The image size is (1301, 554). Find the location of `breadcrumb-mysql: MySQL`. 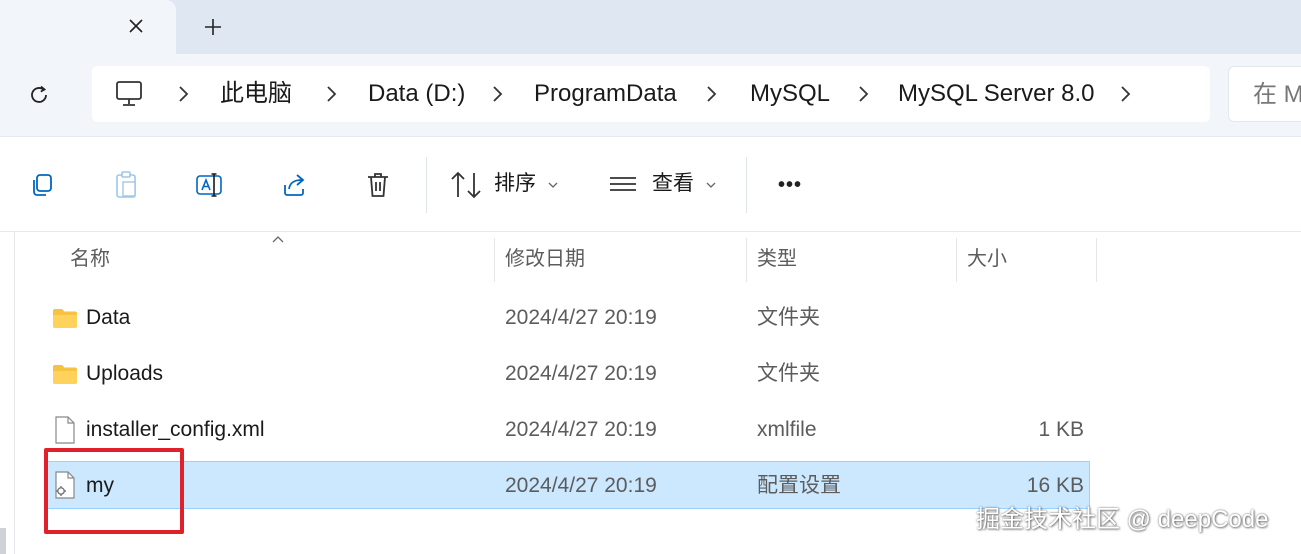

breadcrumb-mysql: MySQL is located at coordinates (790, 94).